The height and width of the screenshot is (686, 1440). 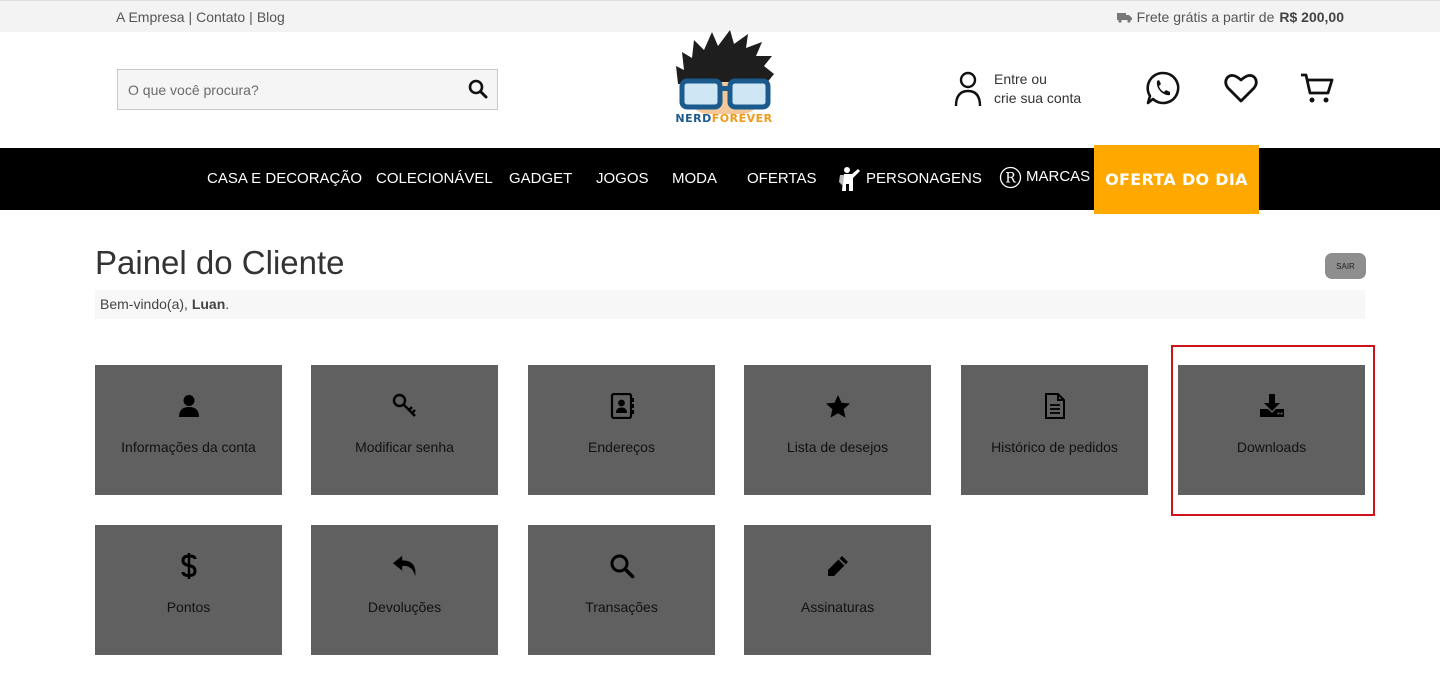 What do you see at coordinates (837, 447) in the screenshot?
I see `tile-label: Lista de desejos` at bounding box center [837, 447].